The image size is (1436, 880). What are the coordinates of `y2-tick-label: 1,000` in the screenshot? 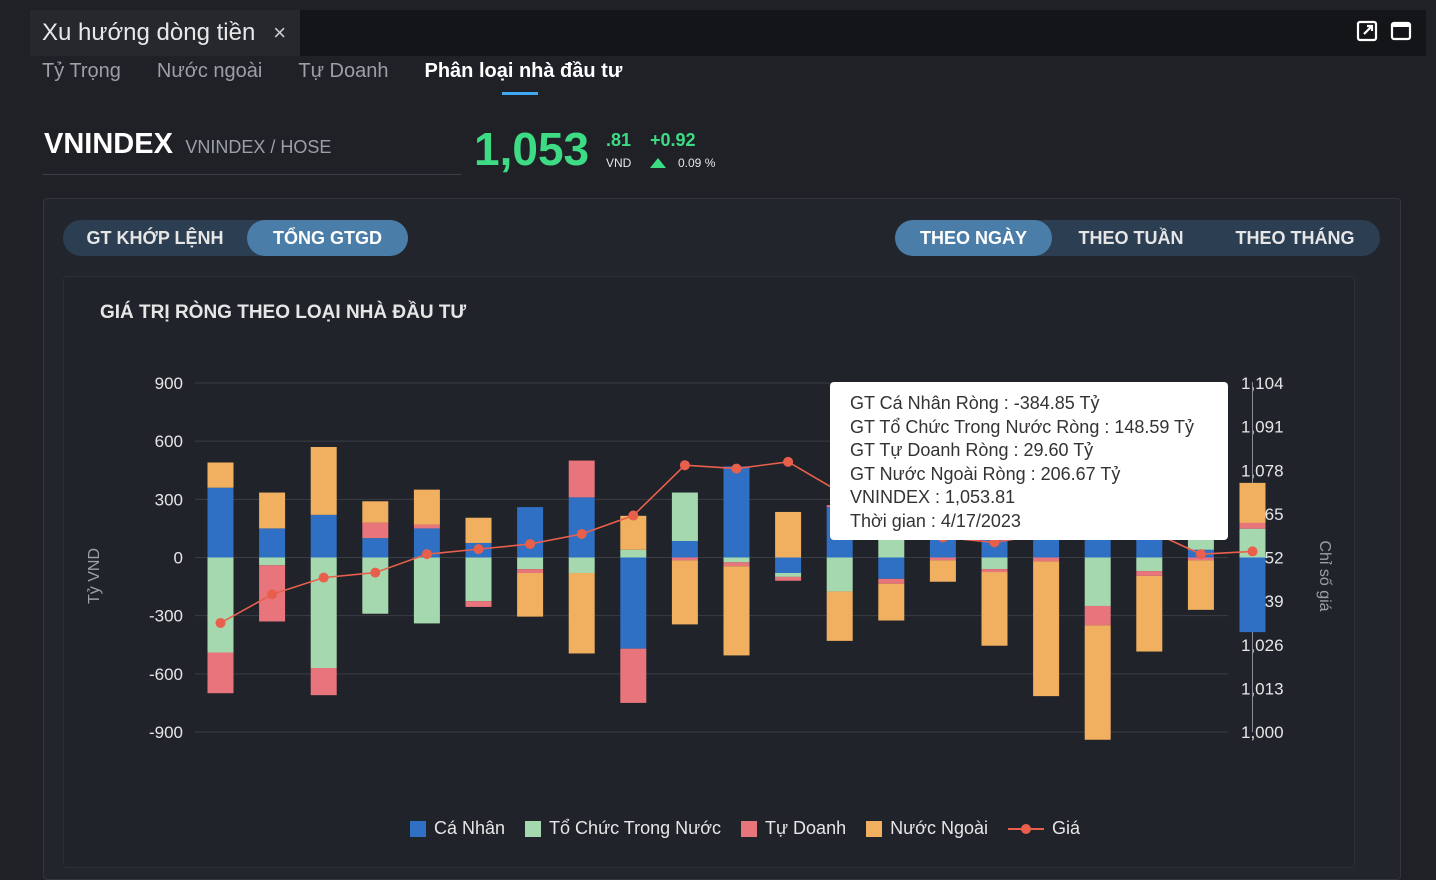 It's located at (1262, 732).